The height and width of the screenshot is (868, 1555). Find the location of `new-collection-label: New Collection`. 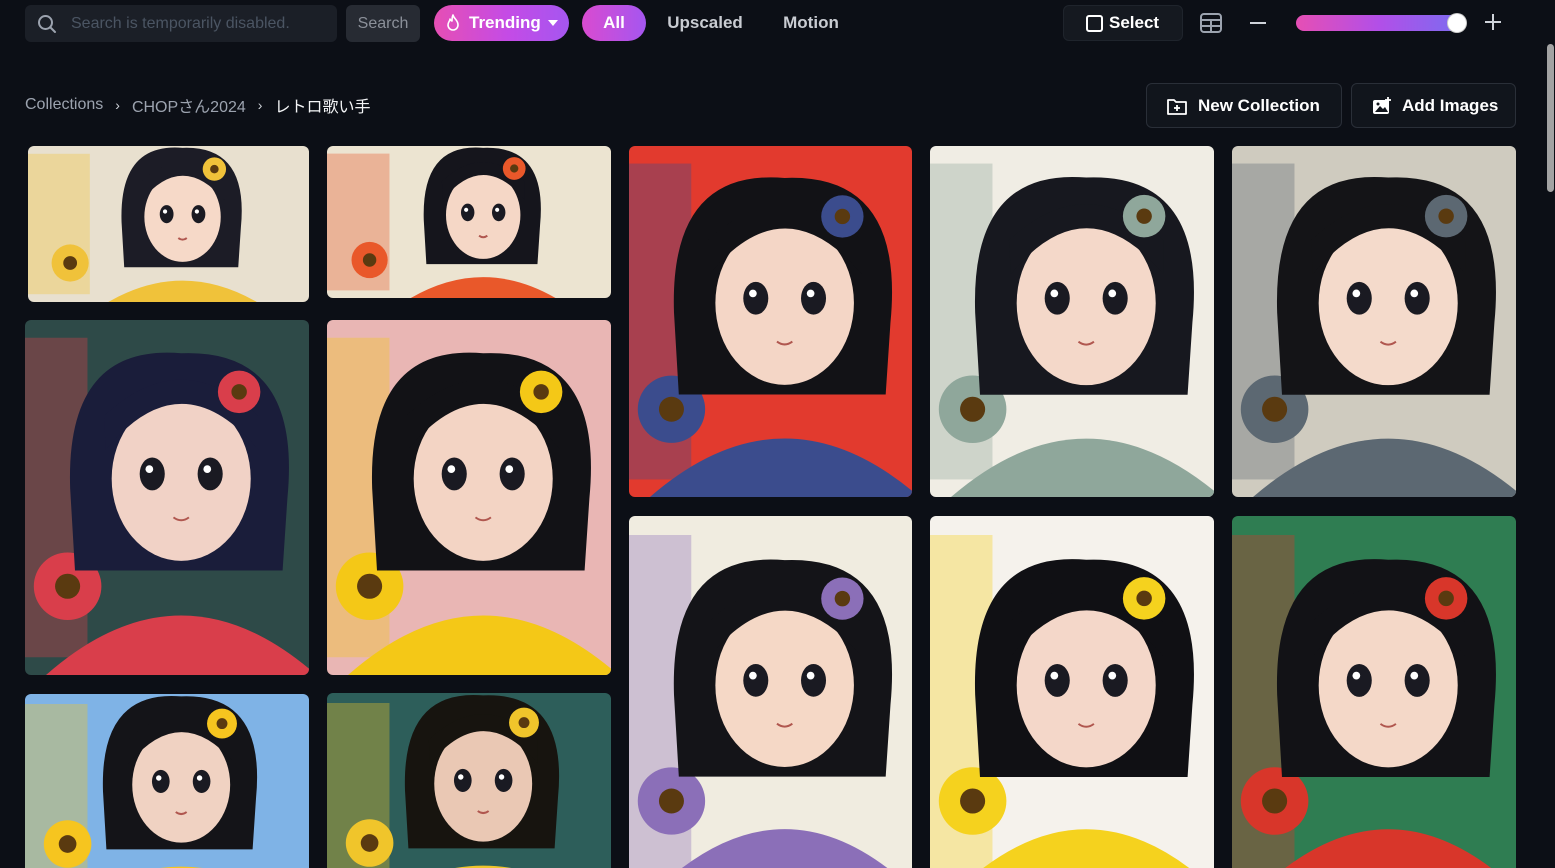

new-collection-label: New Collection is located at coordinates (1259, 105).